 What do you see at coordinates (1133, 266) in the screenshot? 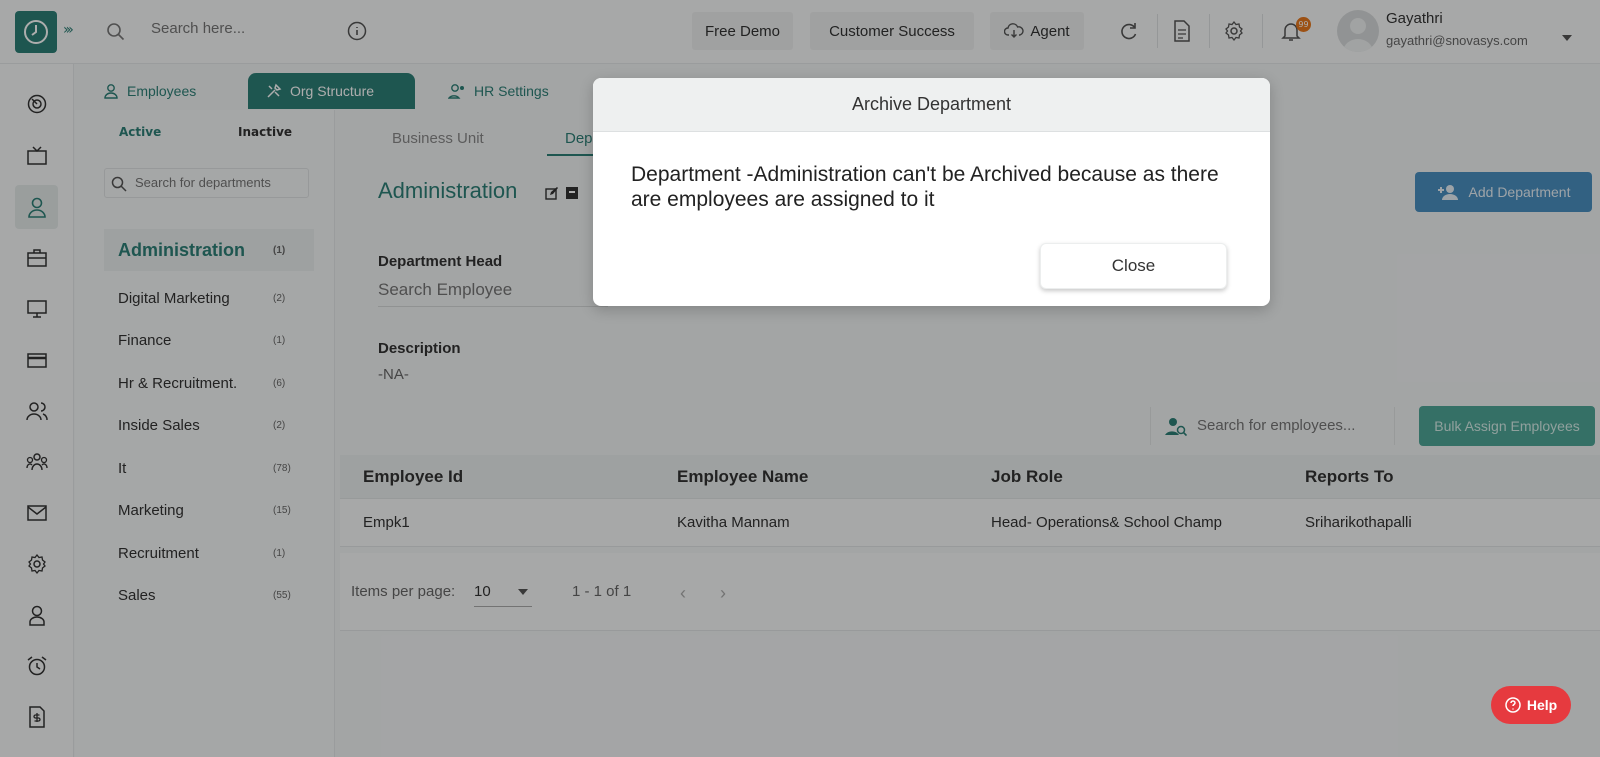
I see `close-button: Close` at bounding box center [1133, 266].